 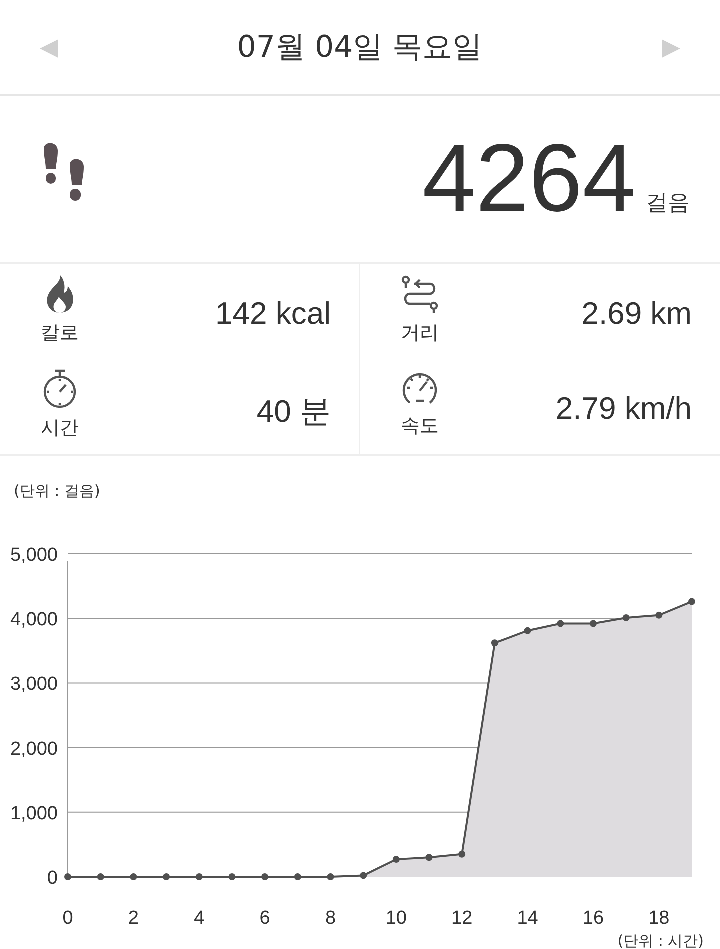 What do you see at coordinates (265, 918) in the screenshot?
I see `x-tick-label: 6` at bounding box center [265, 918].